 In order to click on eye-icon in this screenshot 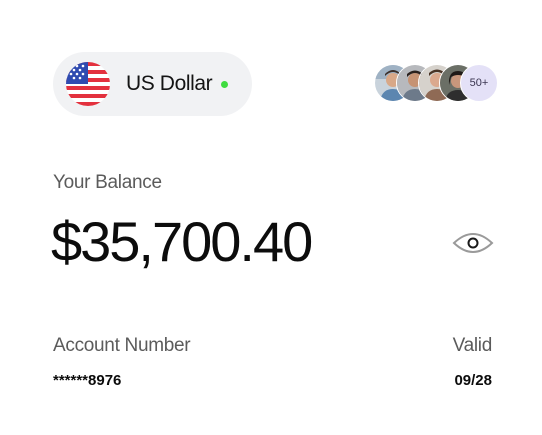, I will do `click(473, 243)`.